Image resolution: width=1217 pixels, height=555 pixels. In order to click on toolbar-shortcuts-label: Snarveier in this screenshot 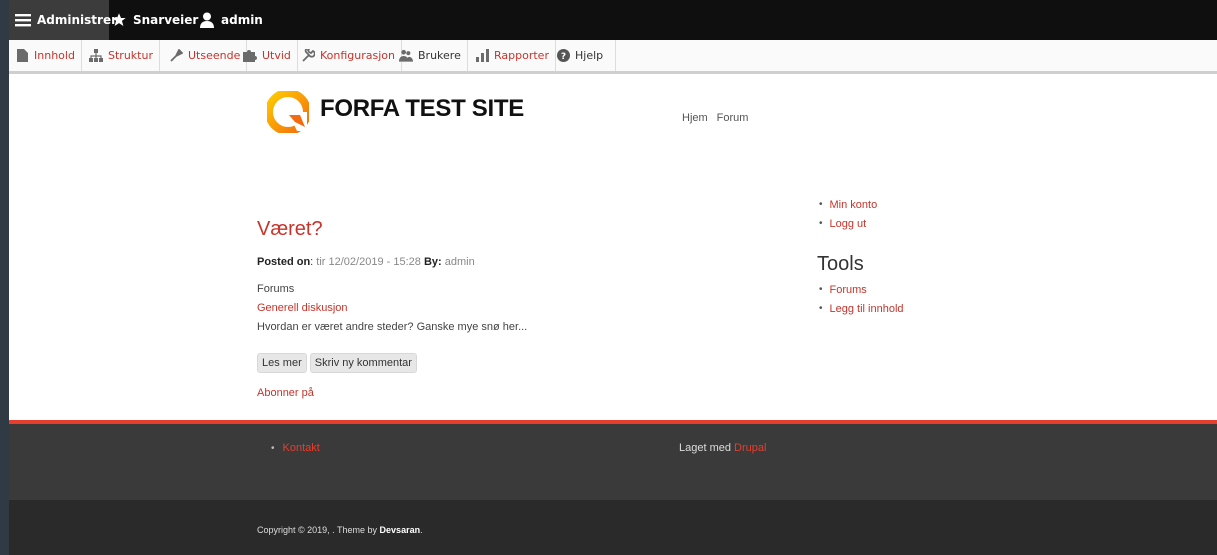, I will do `click(166, 20)`.